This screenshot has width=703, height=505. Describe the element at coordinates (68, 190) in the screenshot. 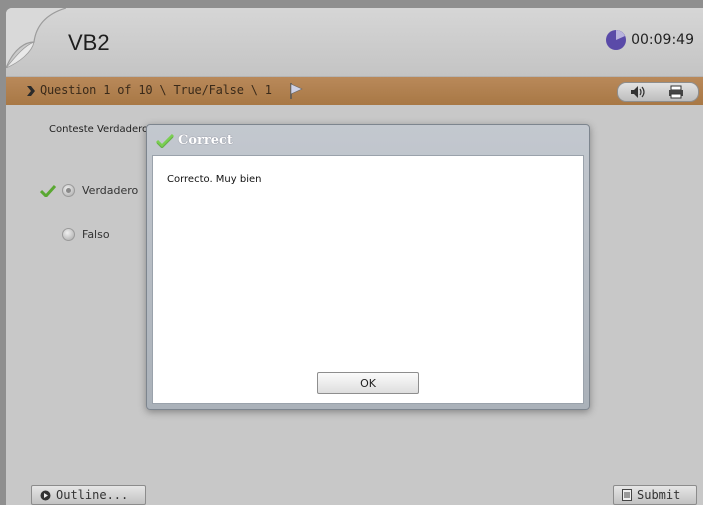

I see `radio-verdadero` at that location.